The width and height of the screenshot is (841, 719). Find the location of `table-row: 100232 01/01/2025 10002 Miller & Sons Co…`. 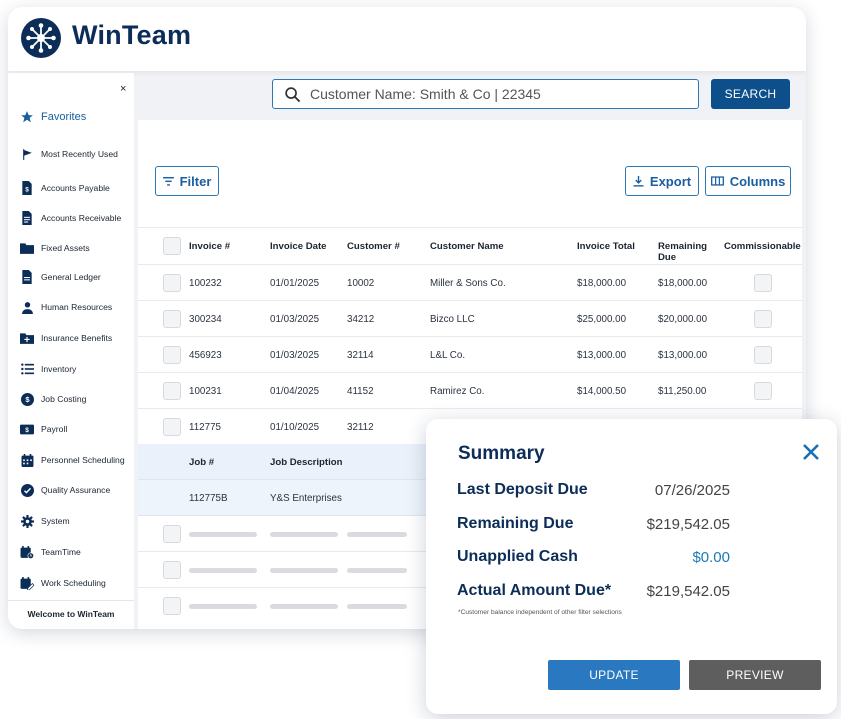

table-row: 100232 01/01/2025 10002 Miller & Sons Co… is located at coordinates (470, 283).